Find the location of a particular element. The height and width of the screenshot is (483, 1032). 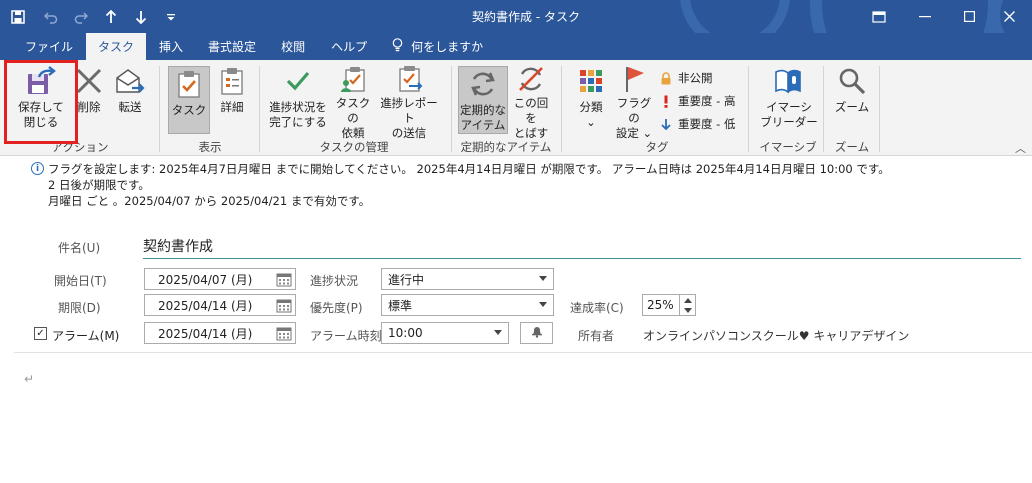

tab-insert: 挿入 is located at coordinates (171, 46).